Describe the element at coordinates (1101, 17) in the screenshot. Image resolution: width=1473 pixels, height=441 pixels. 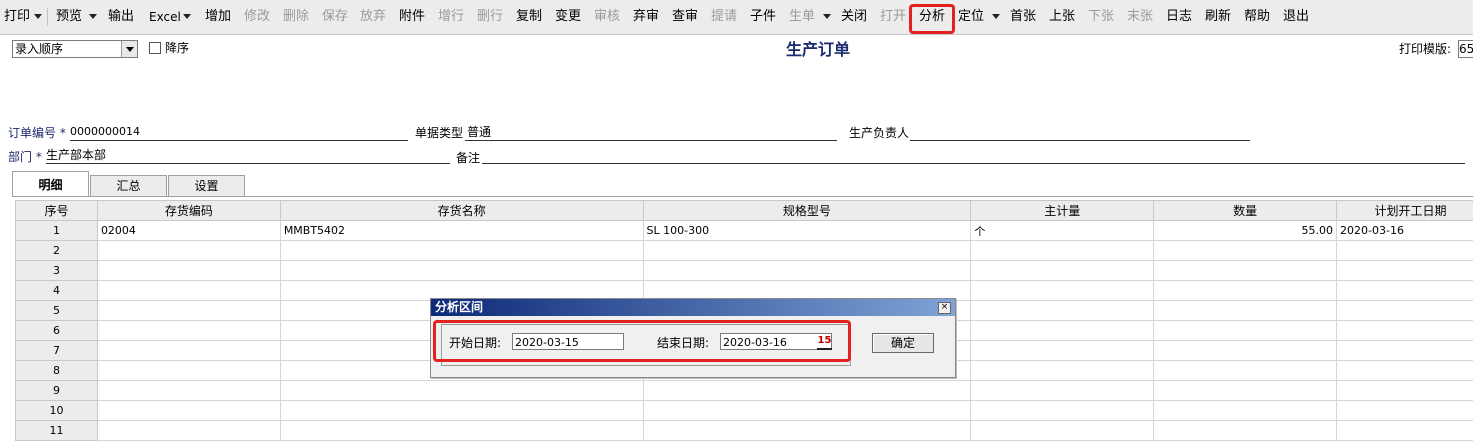
I see `next-button: 下张` at that location.